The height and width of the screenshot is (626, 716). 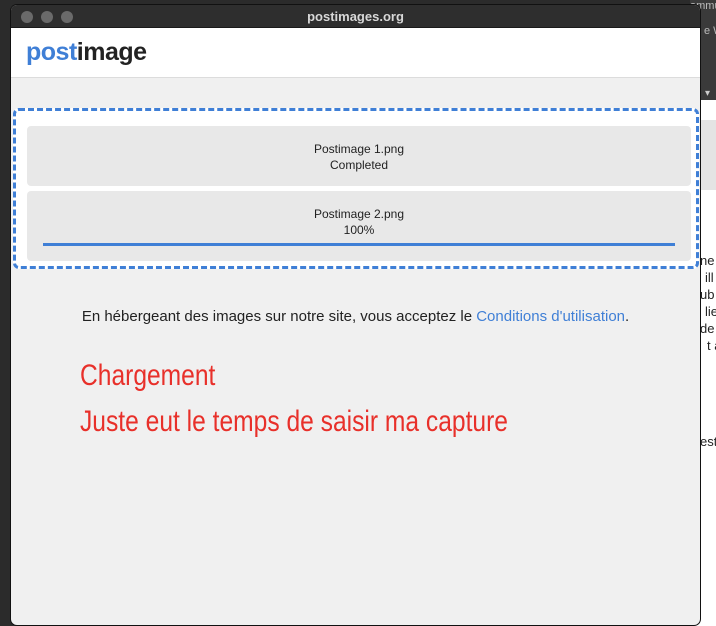 What do you see at coordinates (355, 53) in the screenshot?
I see `site-header: postimage` at bounding box center [355, 53].